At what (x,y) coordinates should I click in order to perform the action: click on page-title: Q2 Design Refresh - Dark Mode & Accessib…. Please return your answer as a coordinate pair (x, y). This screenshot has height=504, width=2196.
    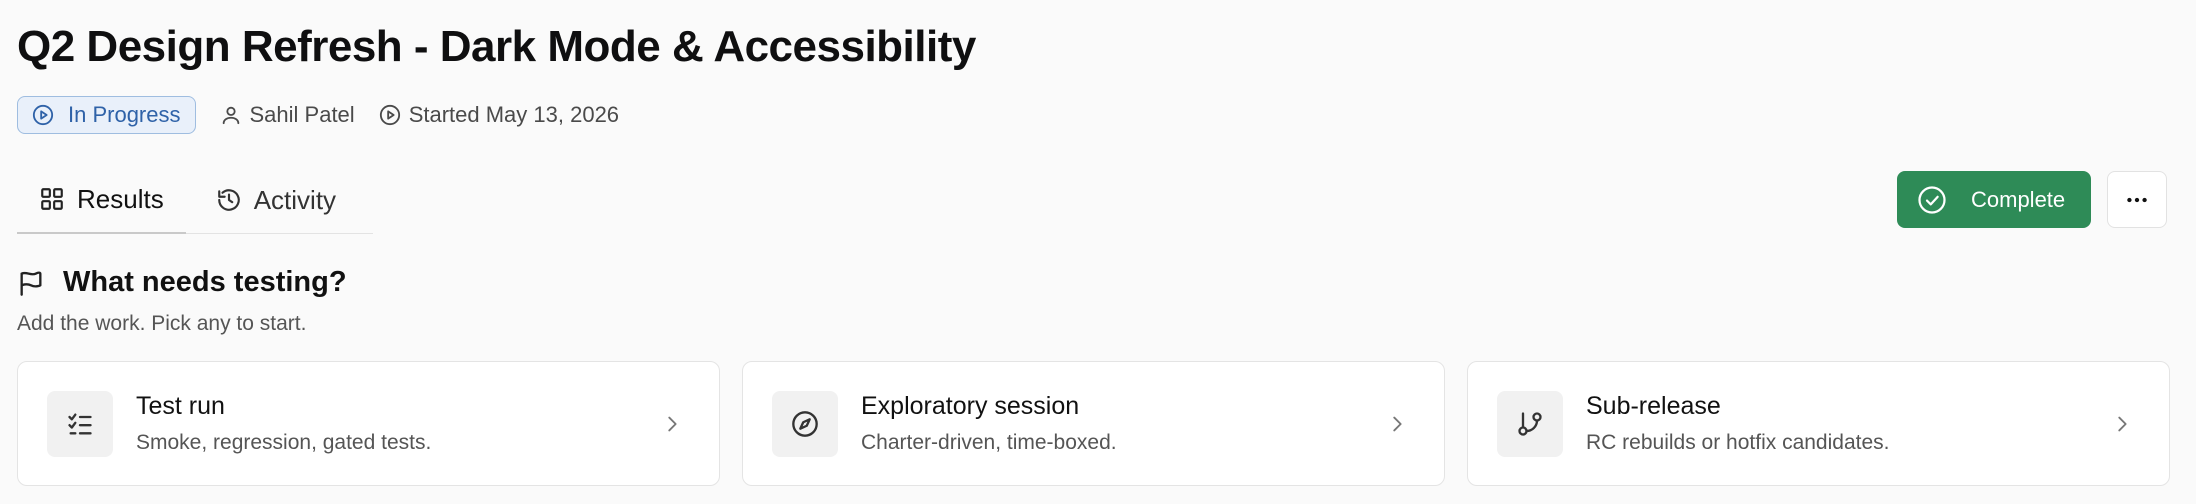
    Looking at the image, I should click on (496, 46).